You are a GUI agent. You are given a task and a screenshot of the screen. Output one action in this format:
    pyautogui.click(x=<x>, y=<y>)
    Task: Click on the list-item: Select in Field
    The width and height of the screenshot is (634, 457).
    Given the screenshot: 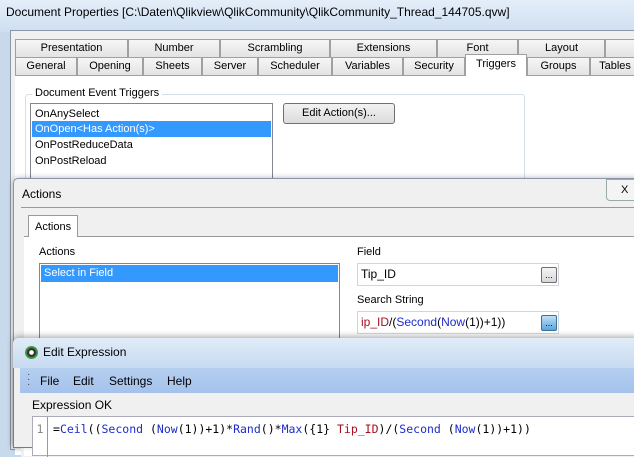 What is the action you would take?
    pyautogui.click(x=189, y=273)
    